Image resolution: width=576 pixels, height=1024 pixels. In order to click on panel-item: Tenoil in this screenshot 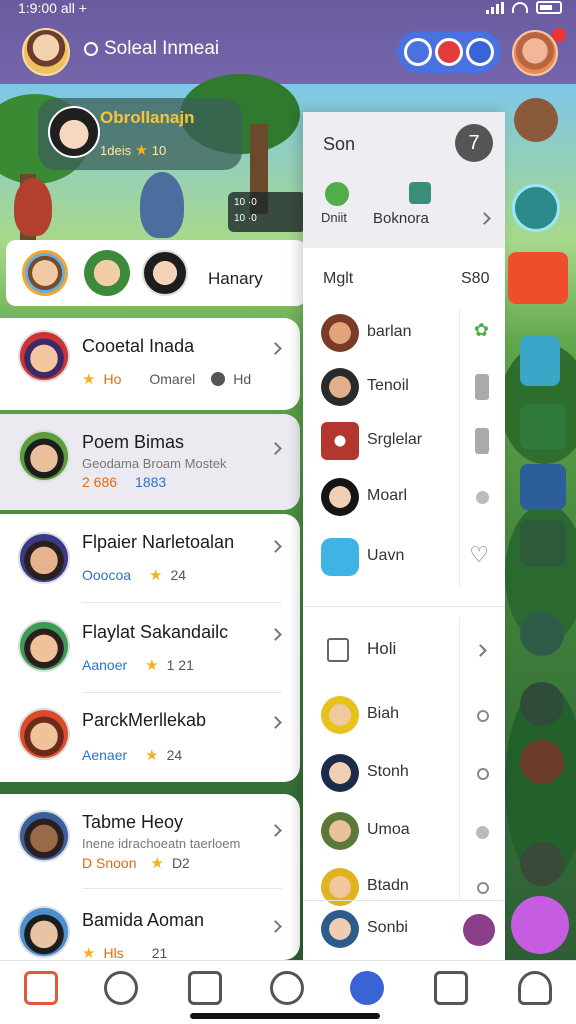, I will do `click(404, 388)`.